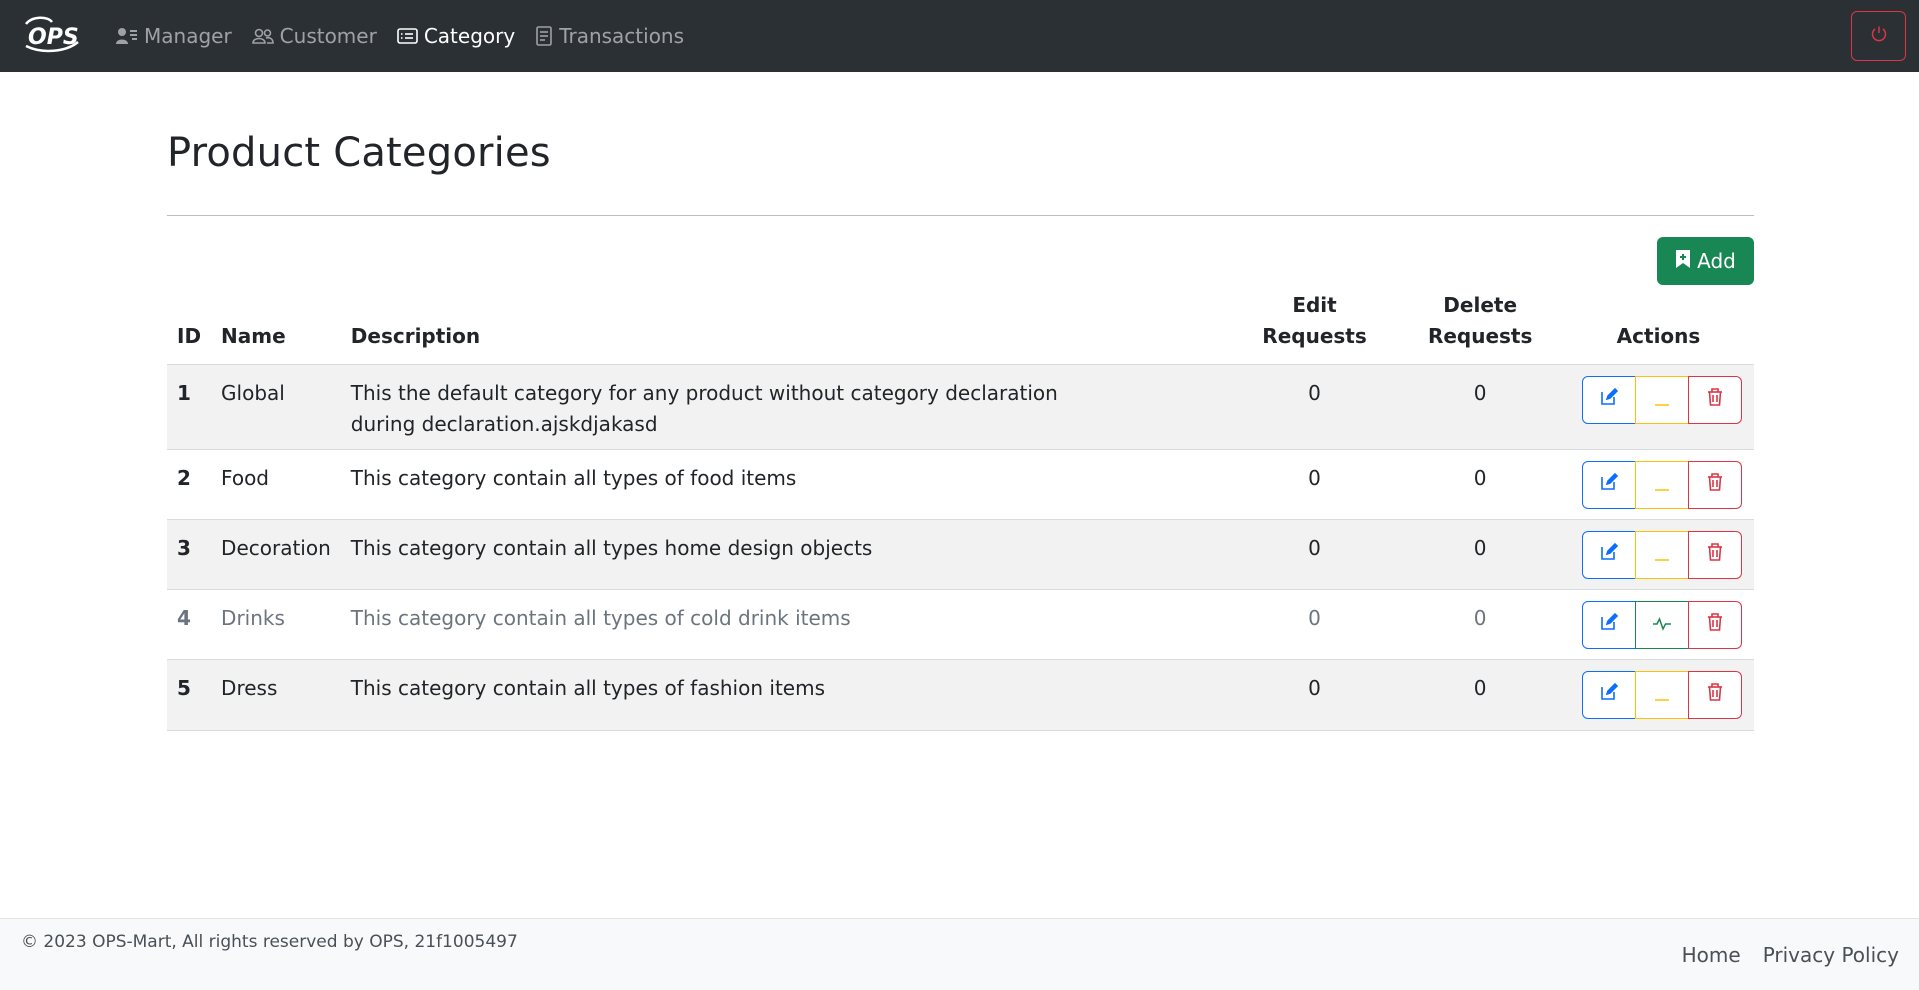  I want to click on nav-transactions-label: Transactions, so click(622, 36).